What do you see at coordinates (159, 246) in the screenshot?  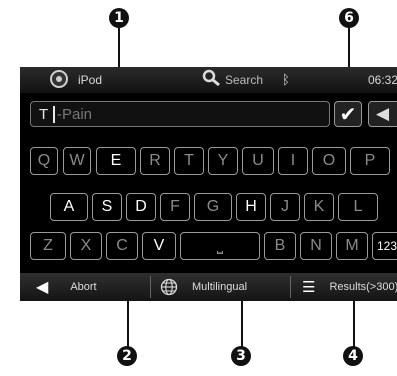 I see `key-v: V` at bounding box center [159, 246].